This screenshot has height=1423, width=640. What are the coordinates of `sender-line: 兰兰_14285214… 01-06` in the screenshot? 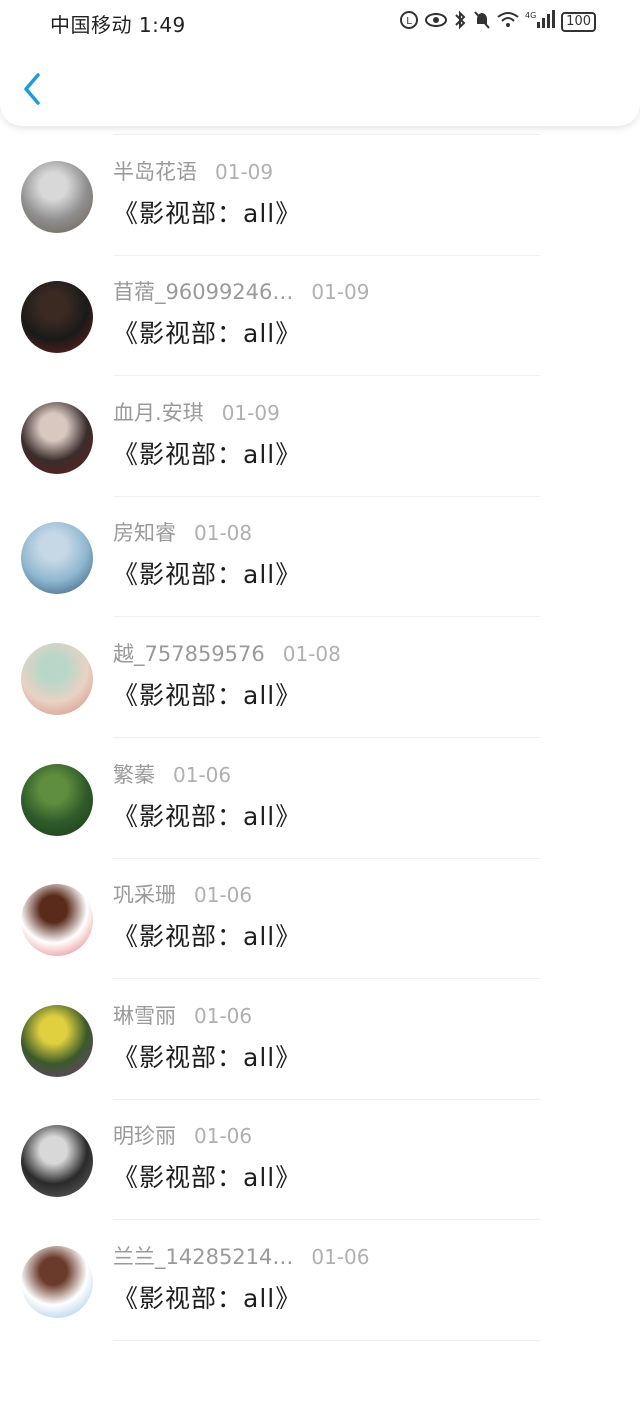 It's located at (241, 1256).